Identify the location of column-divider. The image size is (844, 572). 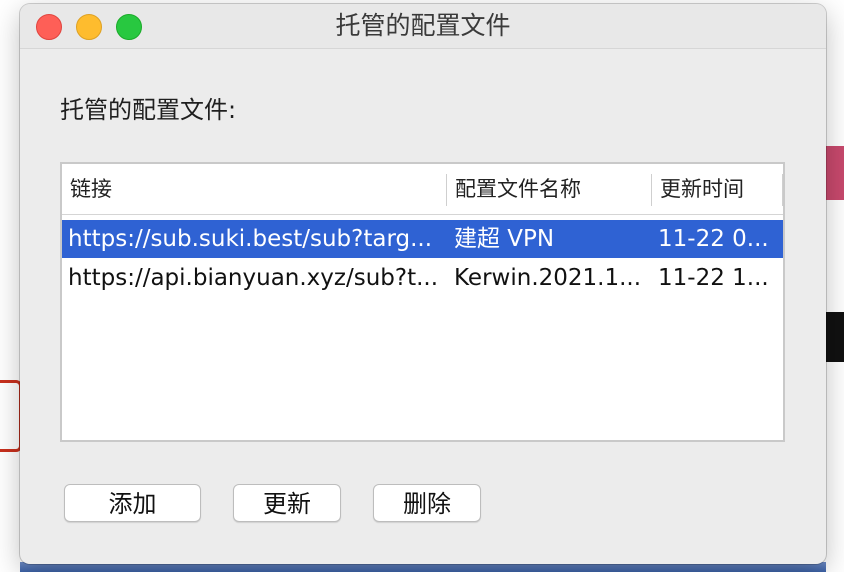
(782, 190).